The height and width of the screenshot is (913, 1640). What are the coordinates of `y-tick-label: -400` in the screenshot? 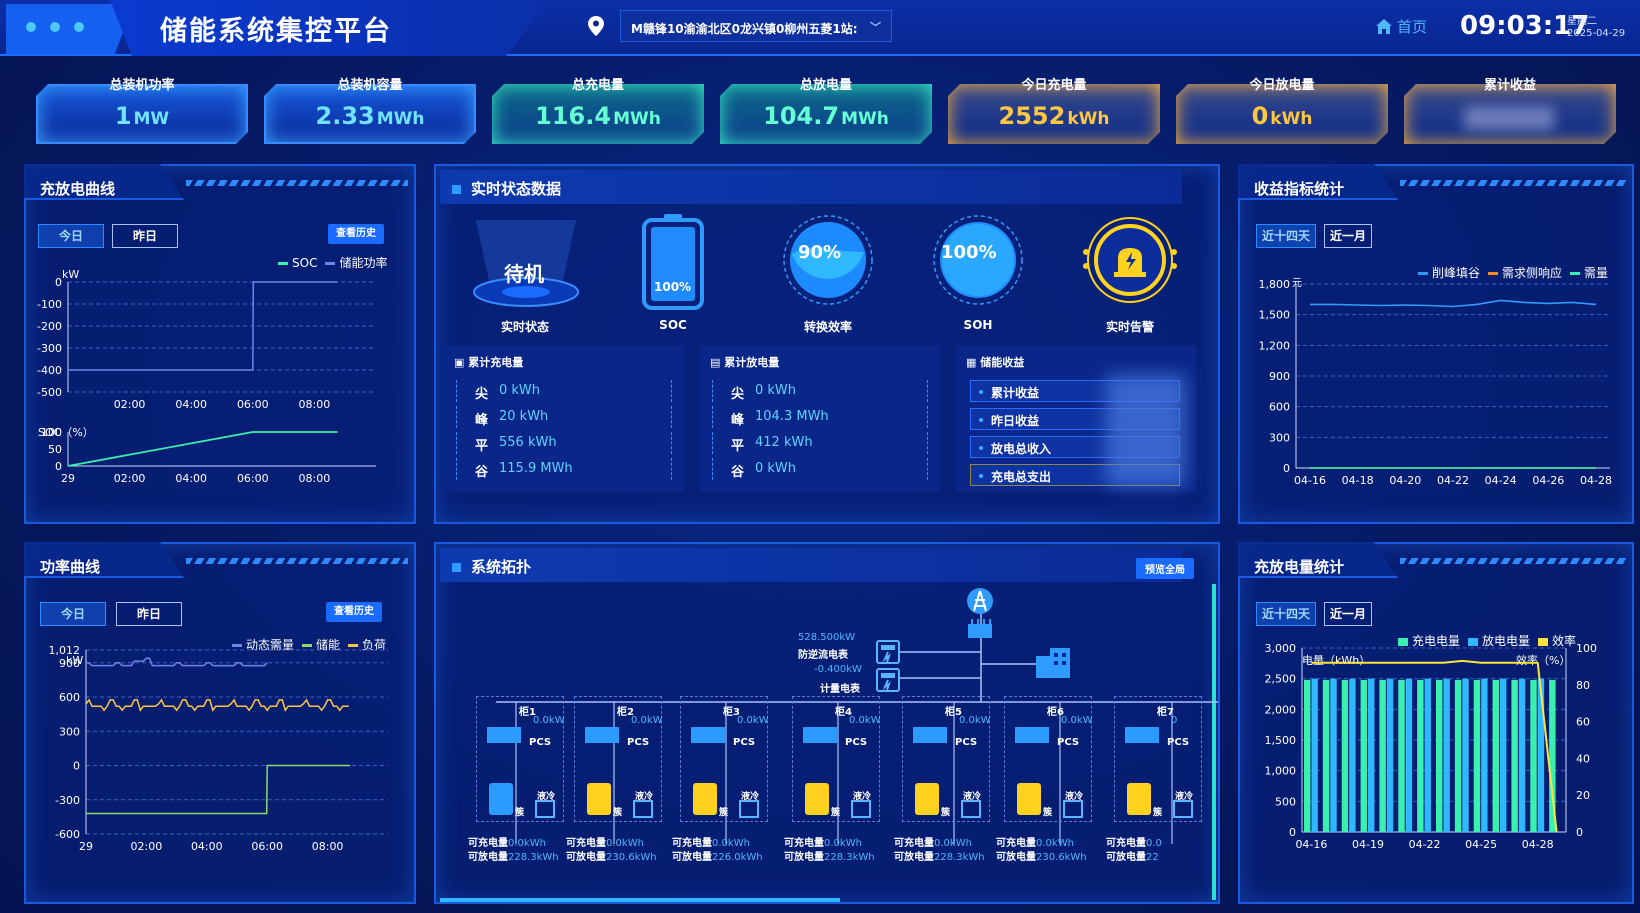 It's located at (49, 370).